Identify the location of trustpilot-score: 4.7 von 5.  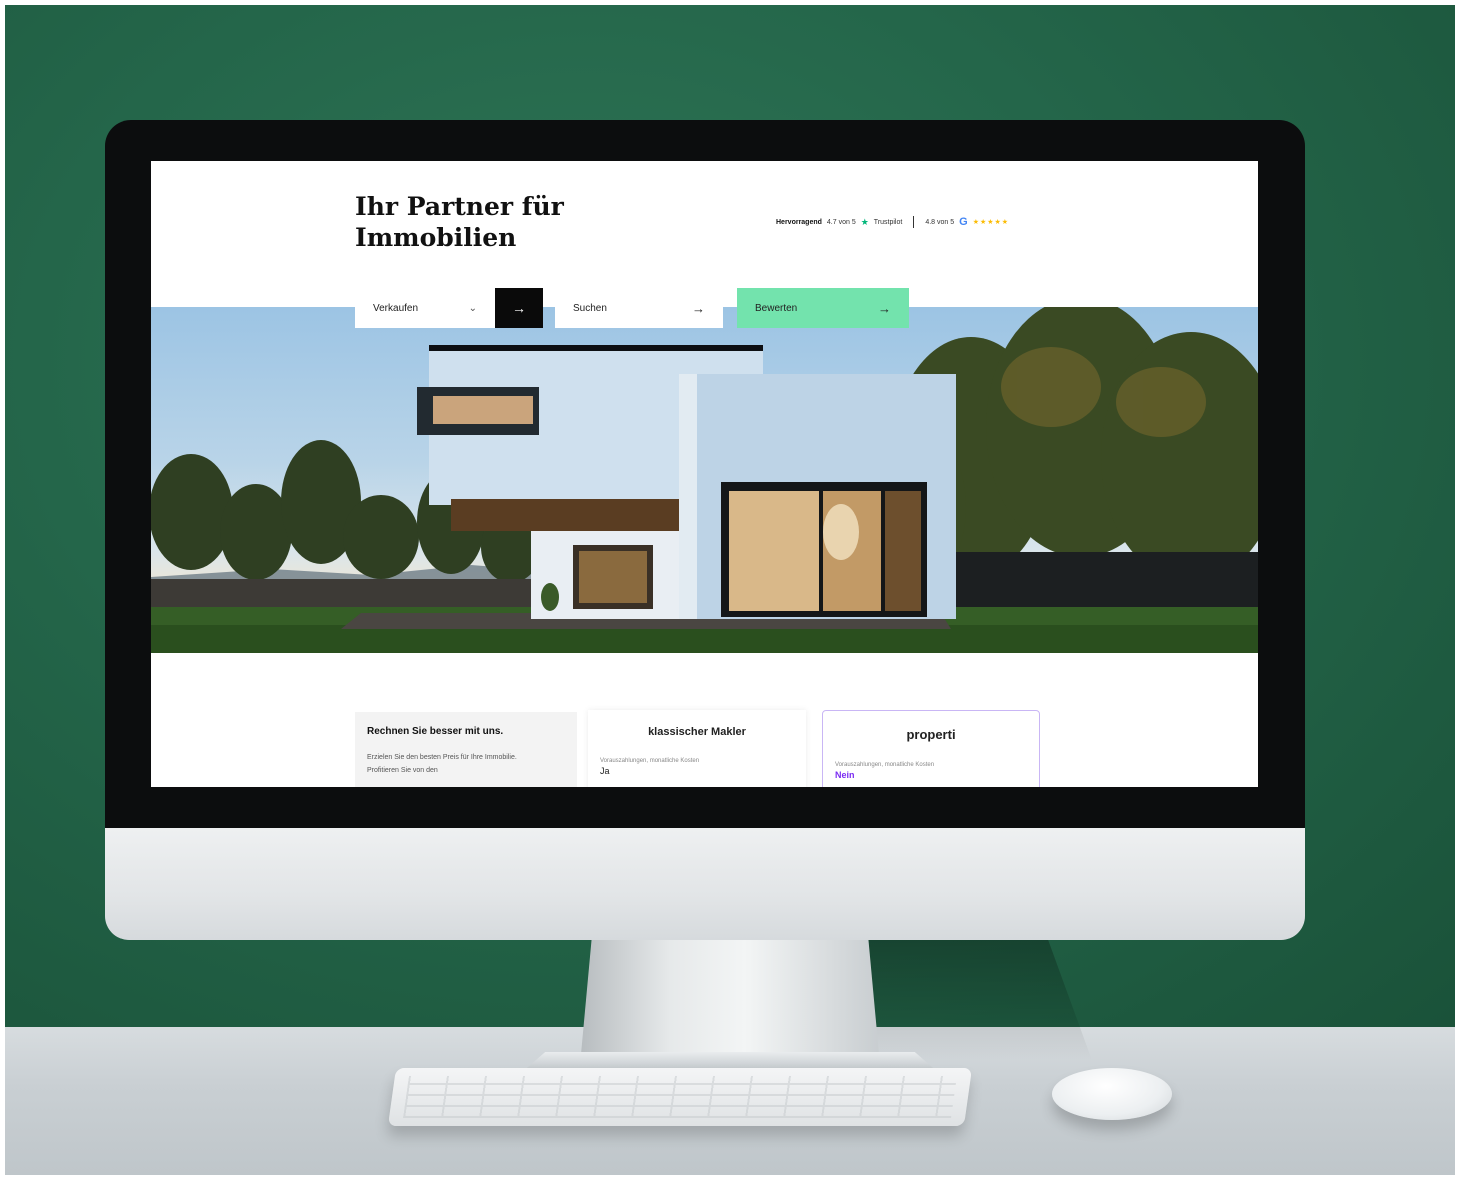
(841, 222).